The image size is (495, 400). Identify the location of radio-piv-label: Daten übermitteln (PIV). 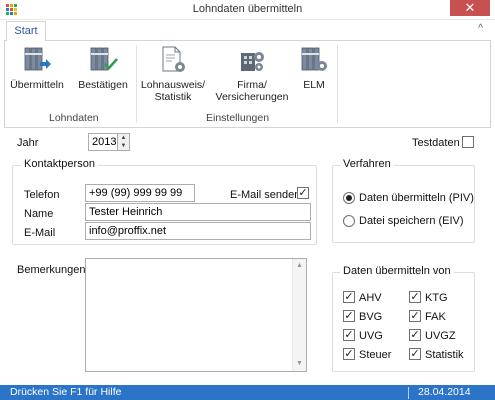
(416, 198).